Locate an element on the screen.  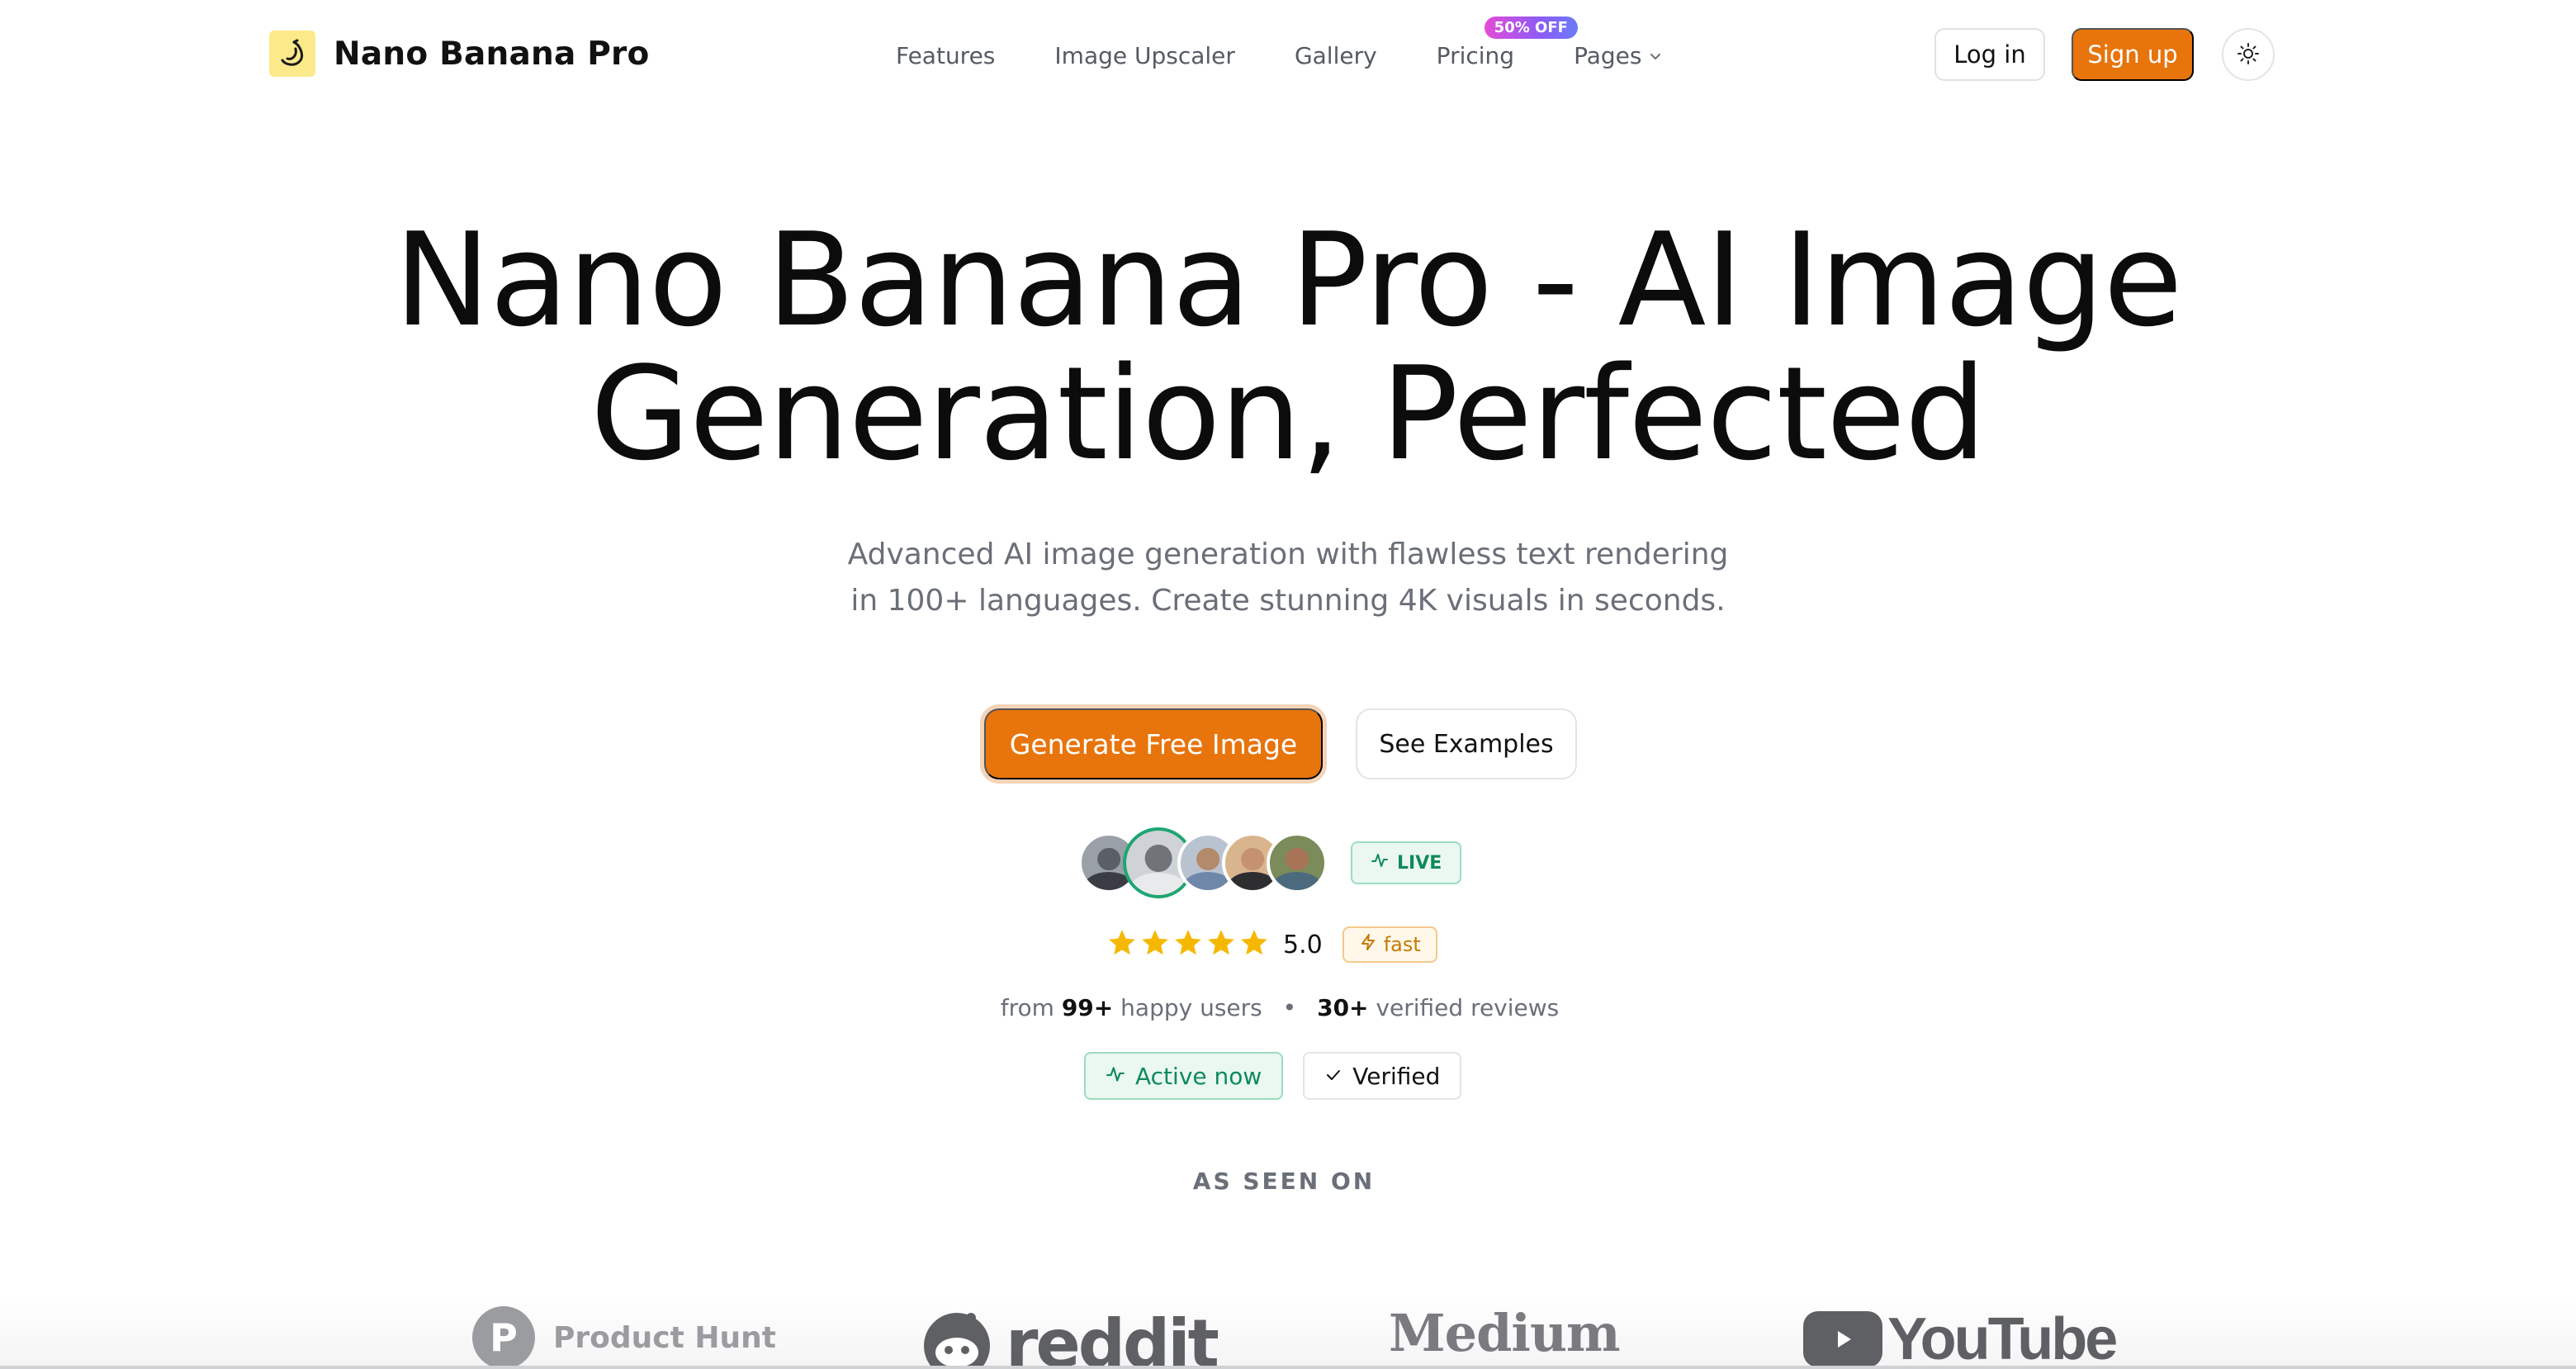
users-count: 99+ is located at coordinates (1087, 1008).